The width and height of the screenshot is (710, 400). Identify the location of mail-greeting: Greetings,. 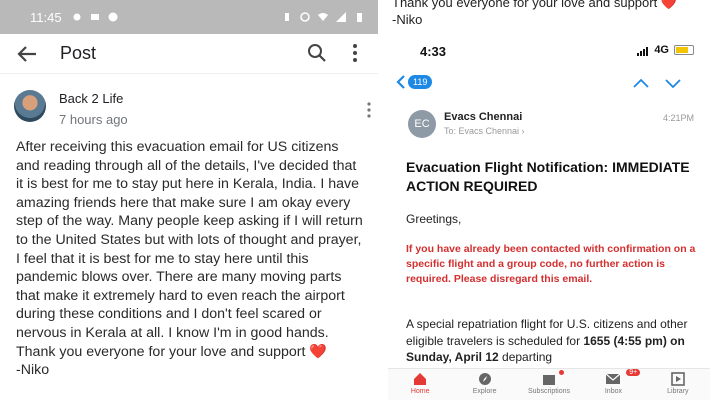
(434, 219).